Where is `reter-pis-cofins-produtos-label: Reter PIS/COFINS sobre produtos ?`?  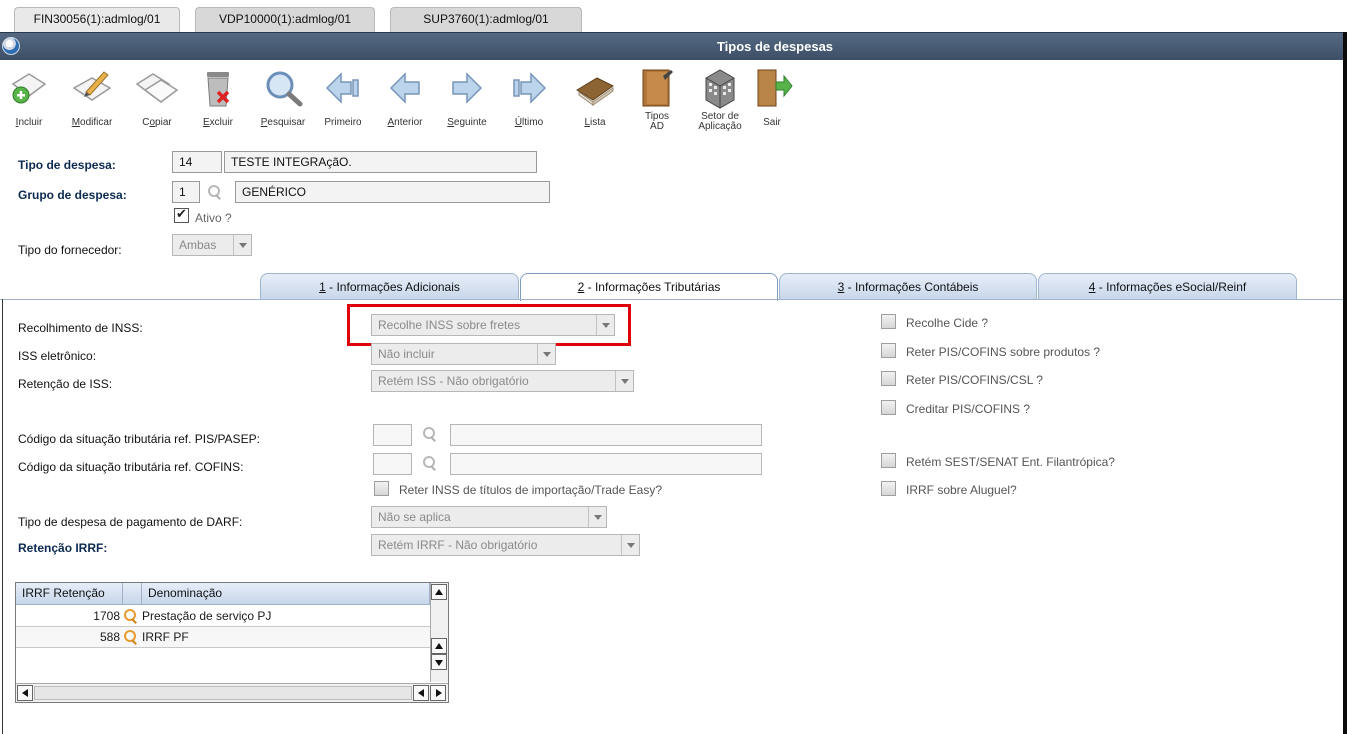 reter-pis-cofins-produtos-label: Reter PIS/COFINS sobre produtos ? is located at coordinates (1003, 352).